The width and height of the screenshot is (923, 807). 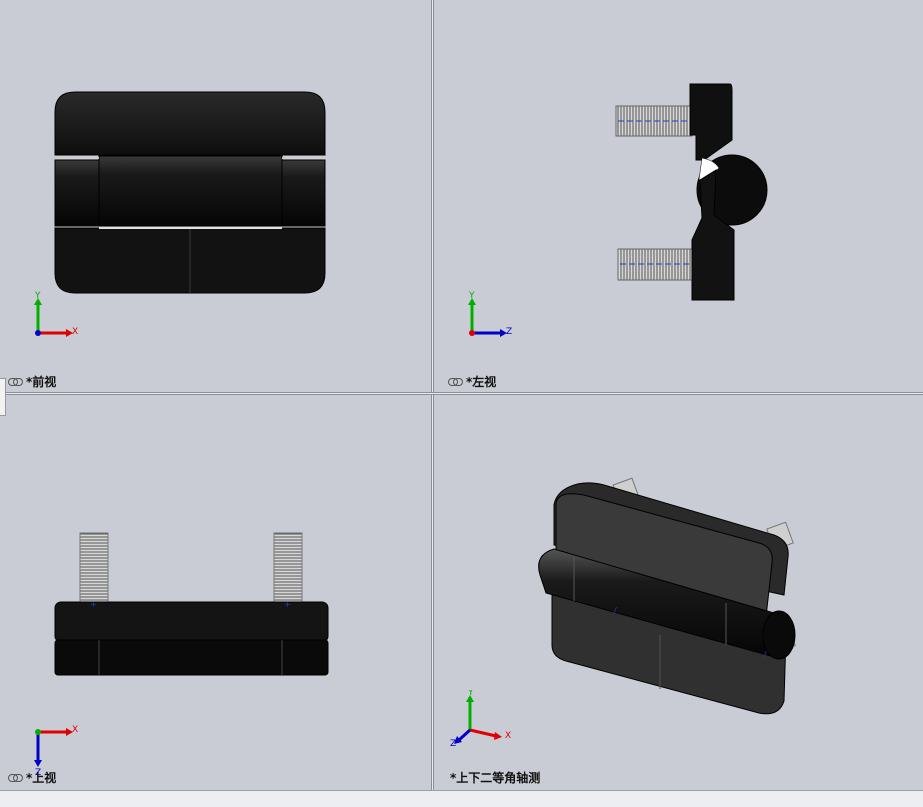 What do you see at coordinates (461, 393) in the screenshot?
I see `horizontal-splitter` at bounding box center [461, 393].